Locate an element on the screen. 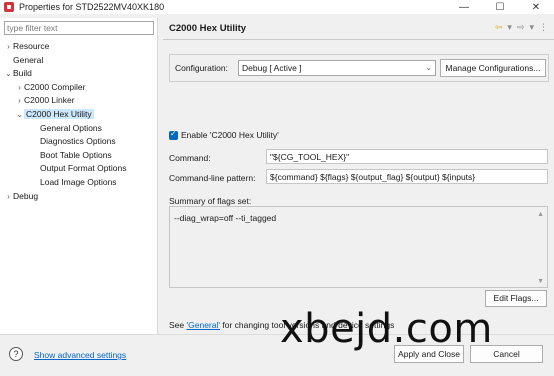 This screenshot has width=554, height=376. tree-item-load-image-options: Load Image Options is located at coordinates (79, 183).